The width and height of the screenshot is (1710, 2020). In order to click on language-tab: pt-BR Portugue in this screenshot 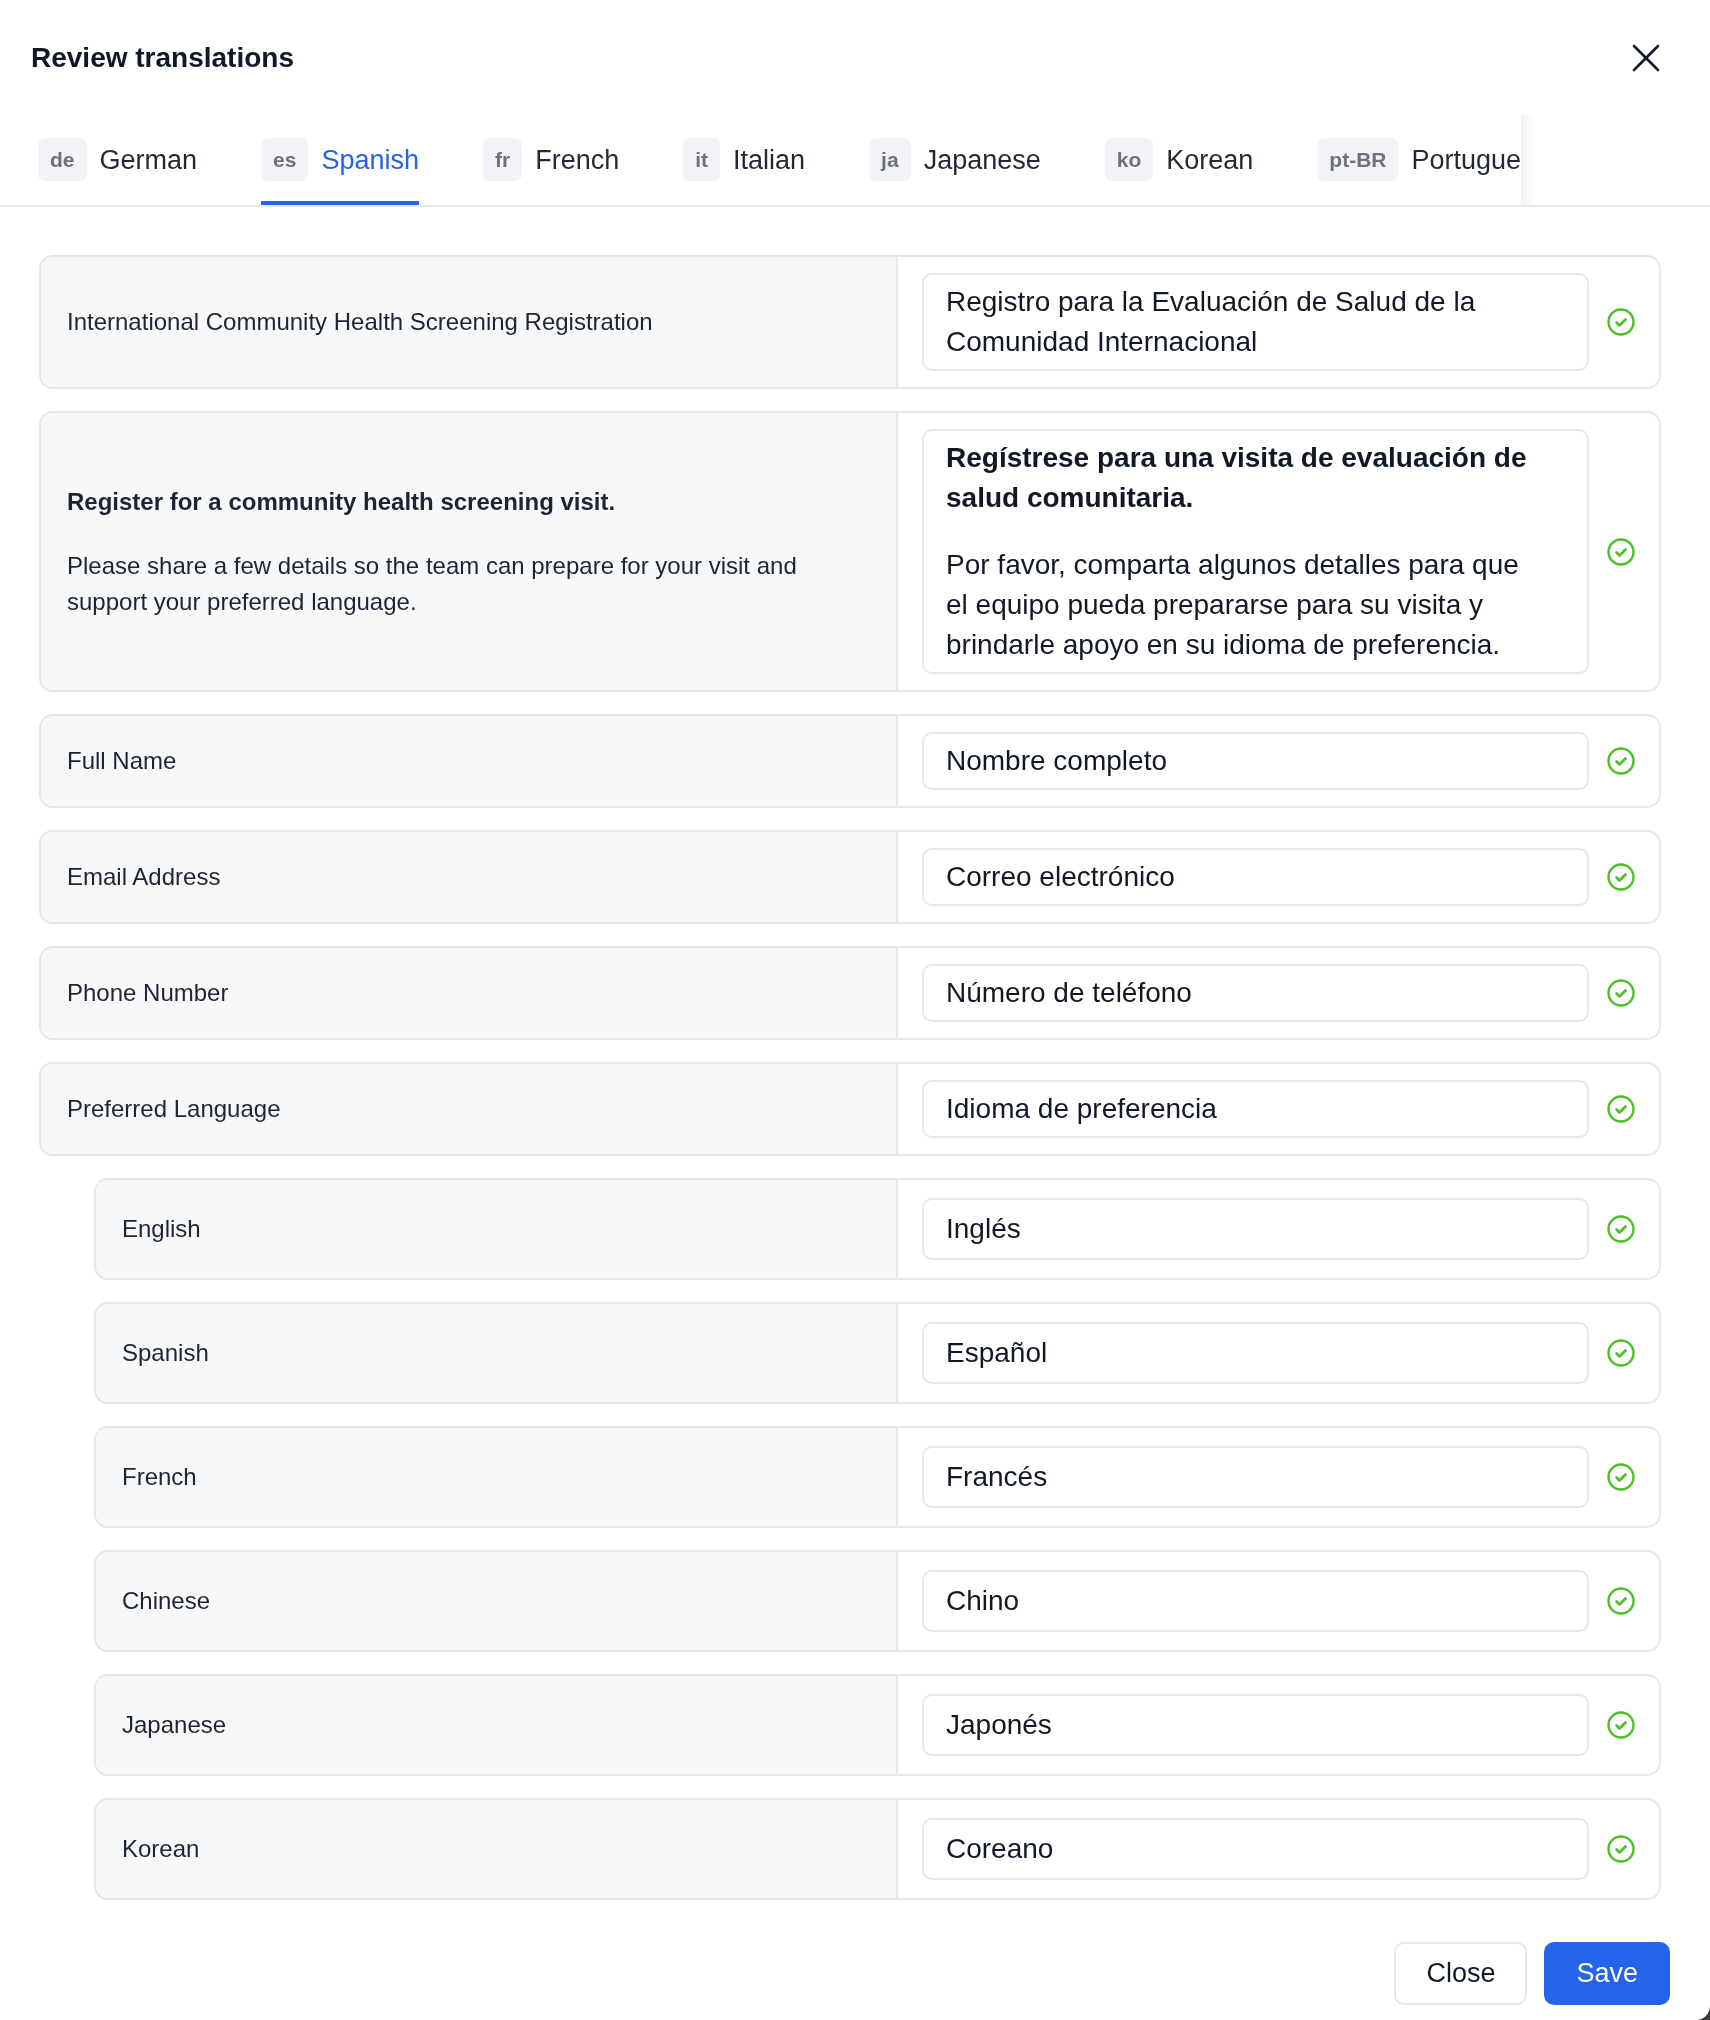, I will do `click(1419, 152)`.